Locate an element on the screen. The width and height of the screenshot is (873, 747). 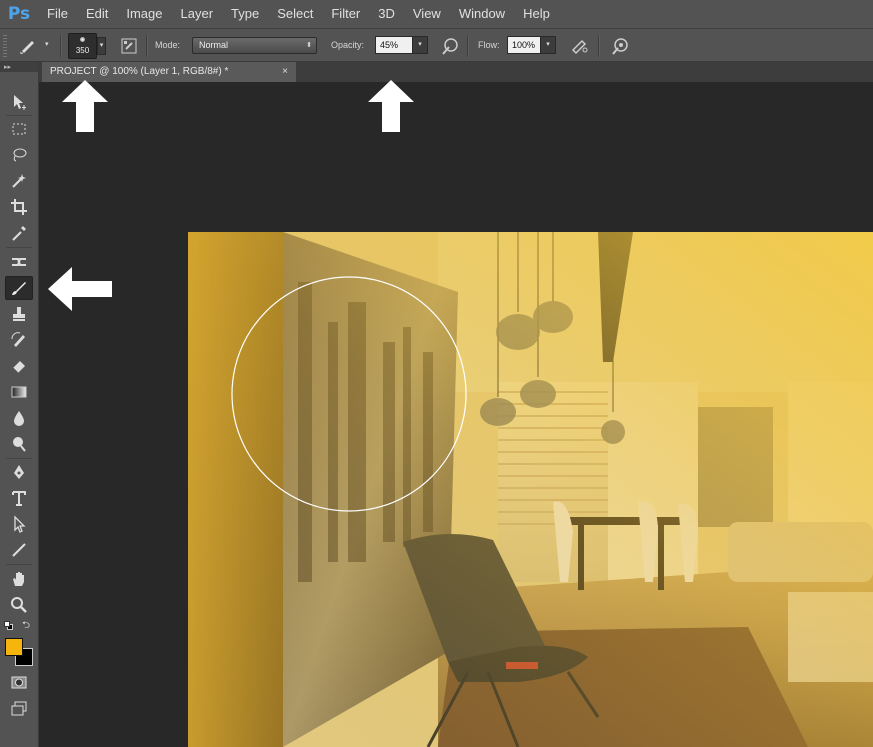
stamp-icon is located at coordinates (19, 314).